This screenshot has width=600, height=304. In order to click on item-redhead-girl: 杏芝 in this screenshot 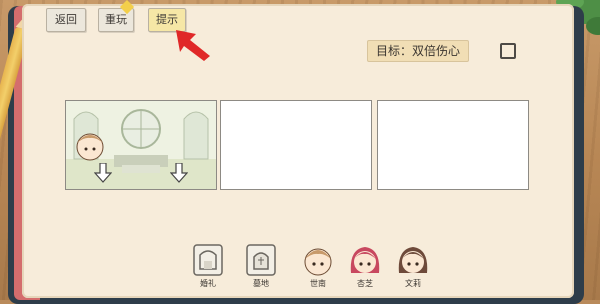, I will do `click(365, 265)`.